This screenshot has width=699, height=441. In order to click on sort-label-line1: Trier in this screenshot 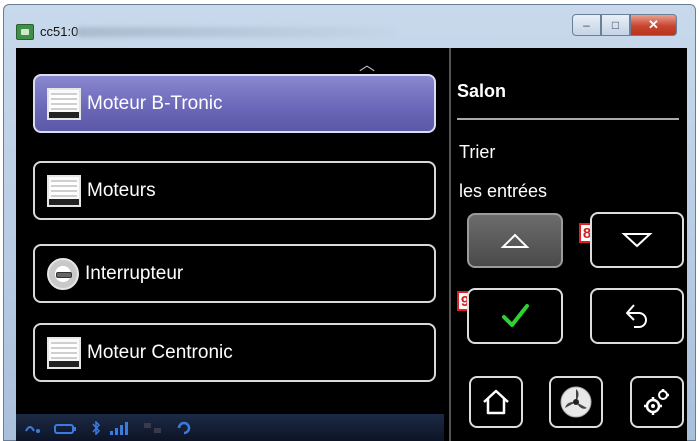, I will do `click(477, 152)`.